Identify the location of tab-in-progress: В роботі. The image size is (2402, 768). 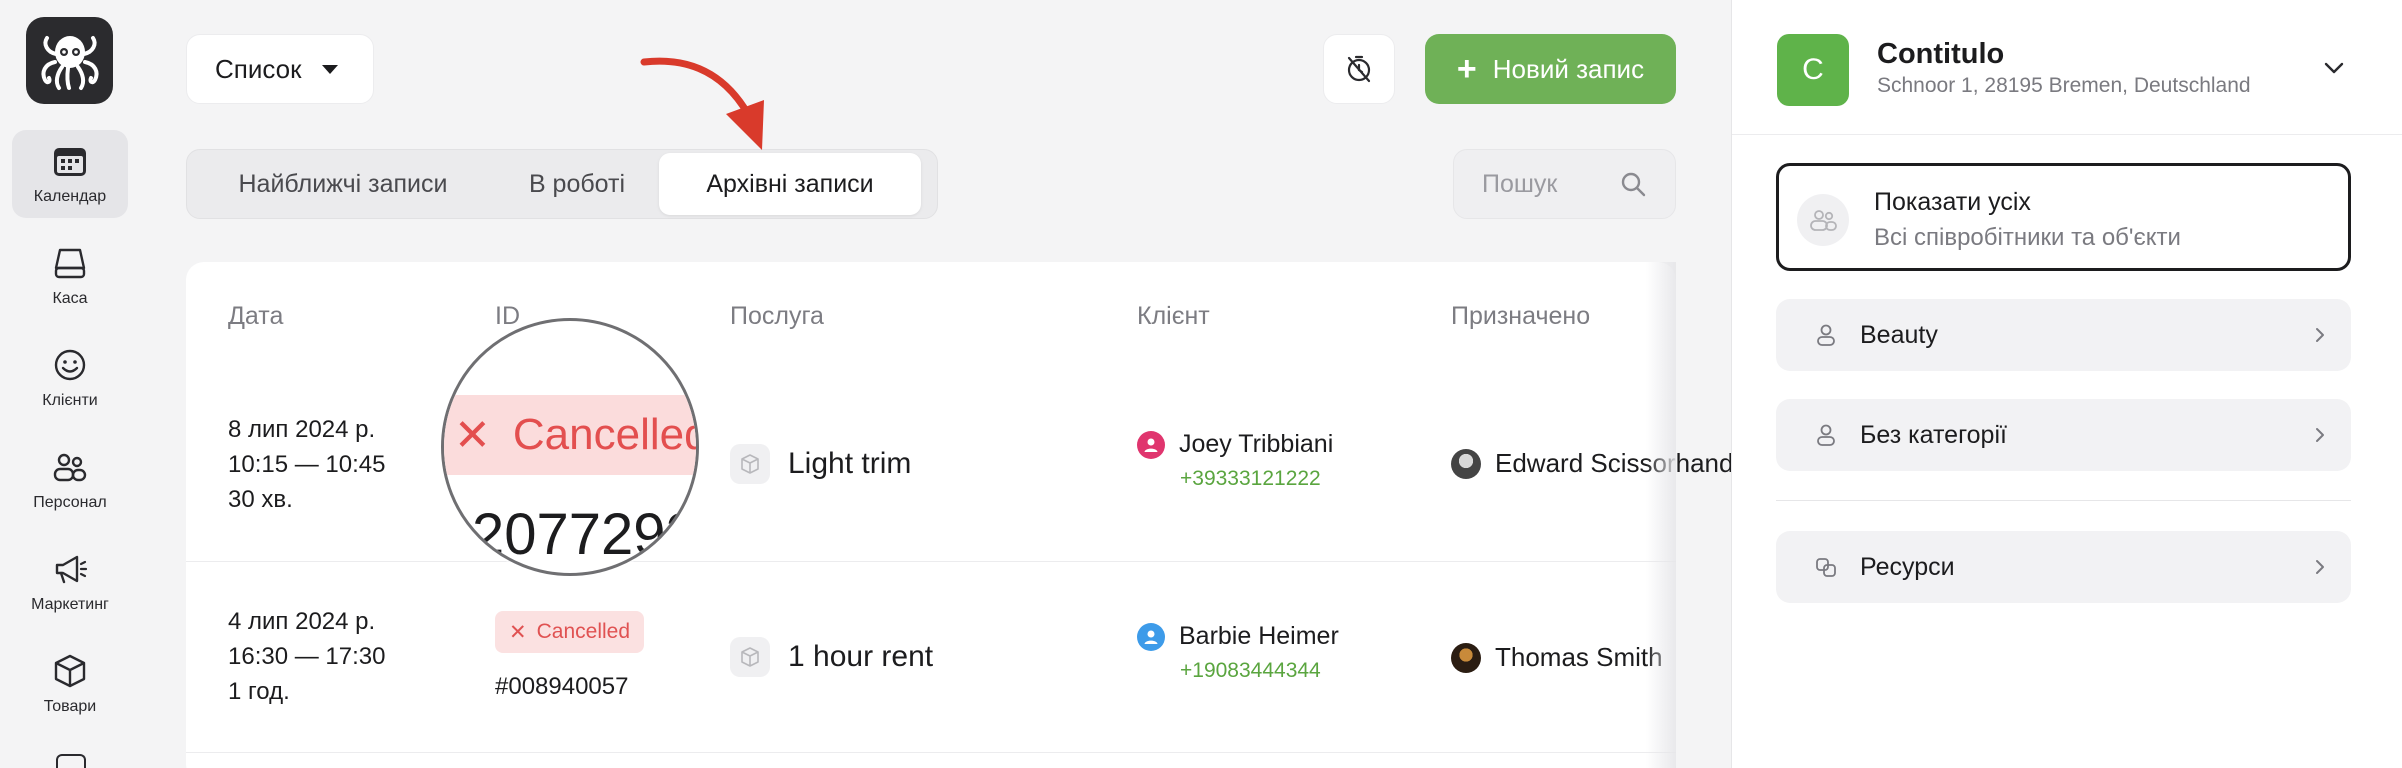
(577, 184).